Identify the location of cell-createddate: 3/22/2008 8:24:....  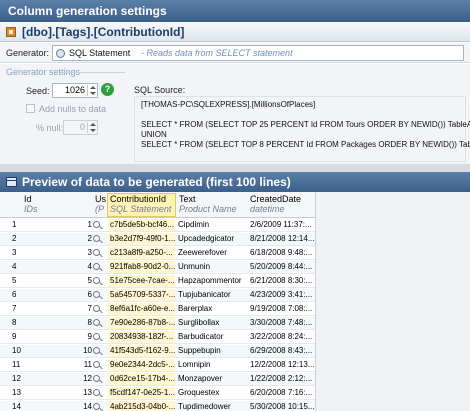
(281, 336).